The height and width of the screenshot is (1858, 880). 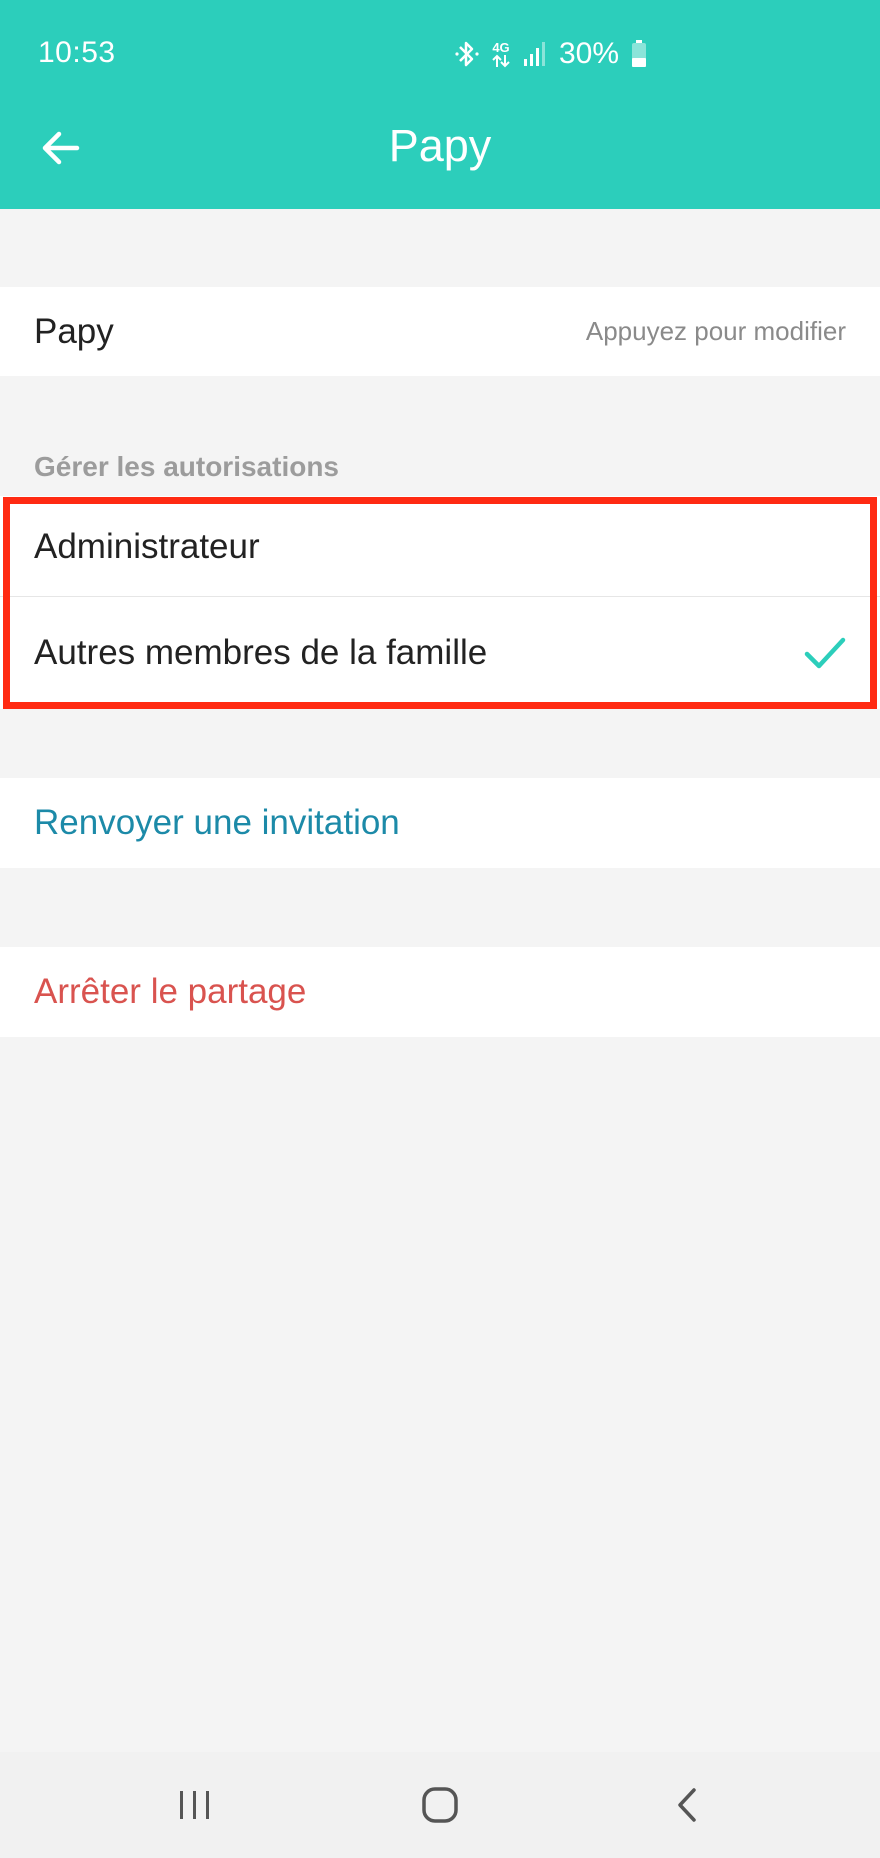 I want to click on edit-hint: Appuyez pour modifier, so click(x=715, y=331).